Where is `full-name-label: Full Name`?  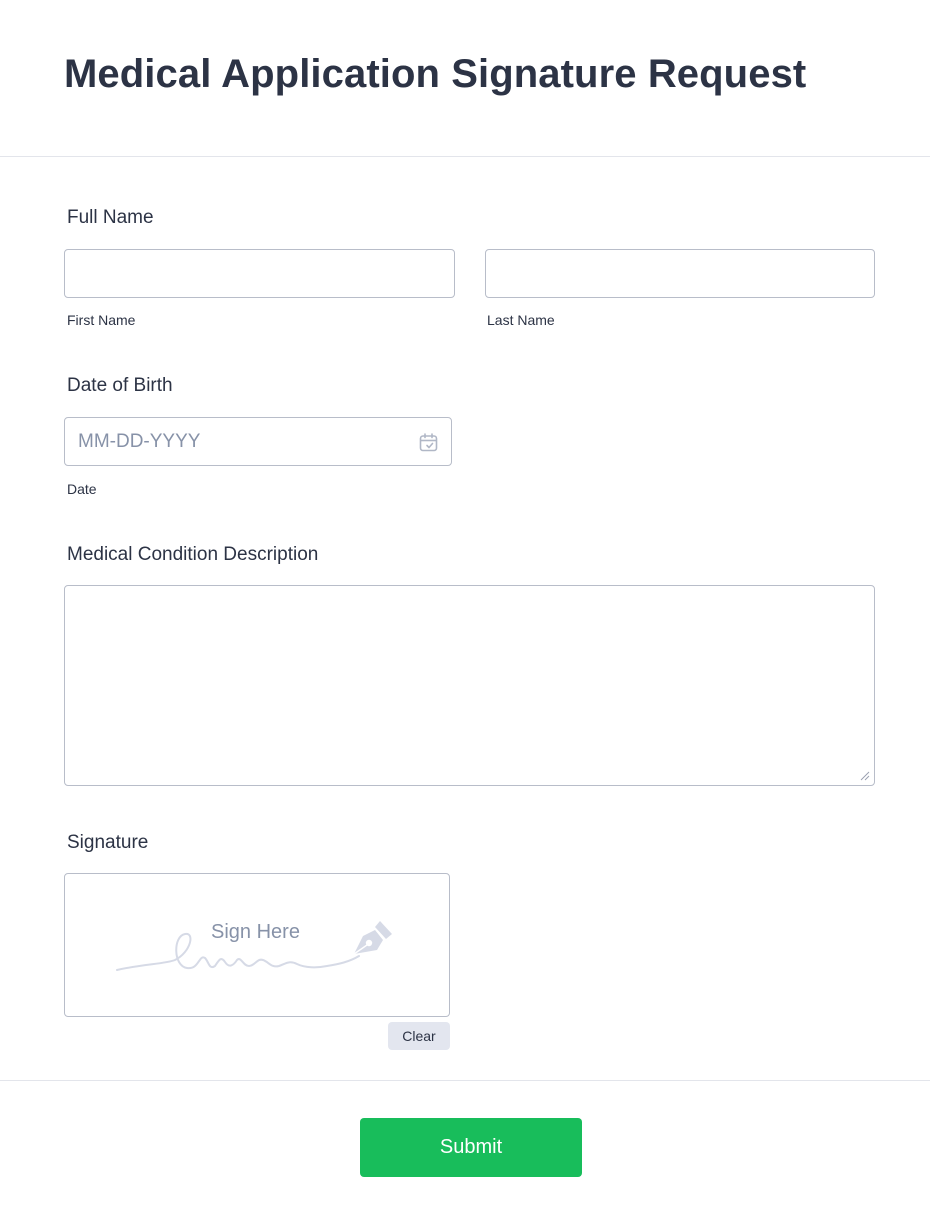
full-name-label: Full Name is located at coordinates (110, 217).